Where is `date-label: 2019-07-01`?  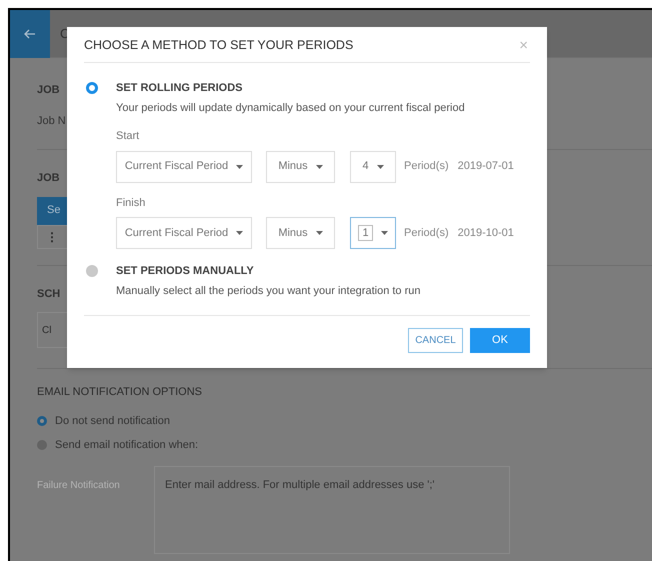
date-label: 2019-07-01 is located at coordinates (486, 166).